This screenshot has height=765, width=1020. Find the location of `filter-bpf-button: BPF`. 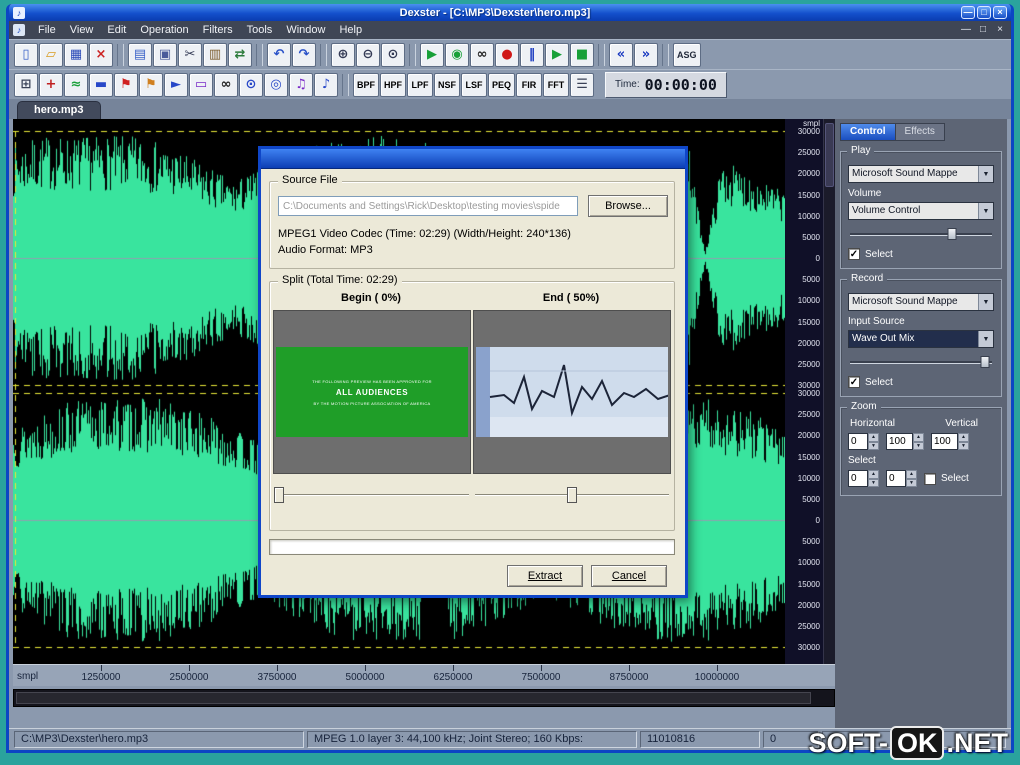

filter-bpf-button: BPF is located at coordinates (366, 84).